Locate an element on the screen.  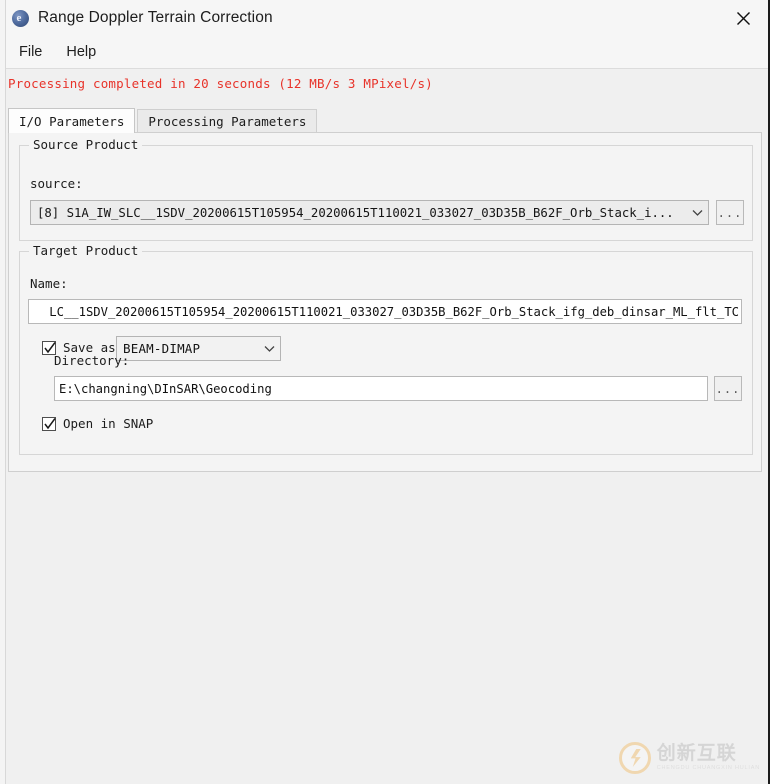
target-name-label: Name: is located at coordinates (49, 283).